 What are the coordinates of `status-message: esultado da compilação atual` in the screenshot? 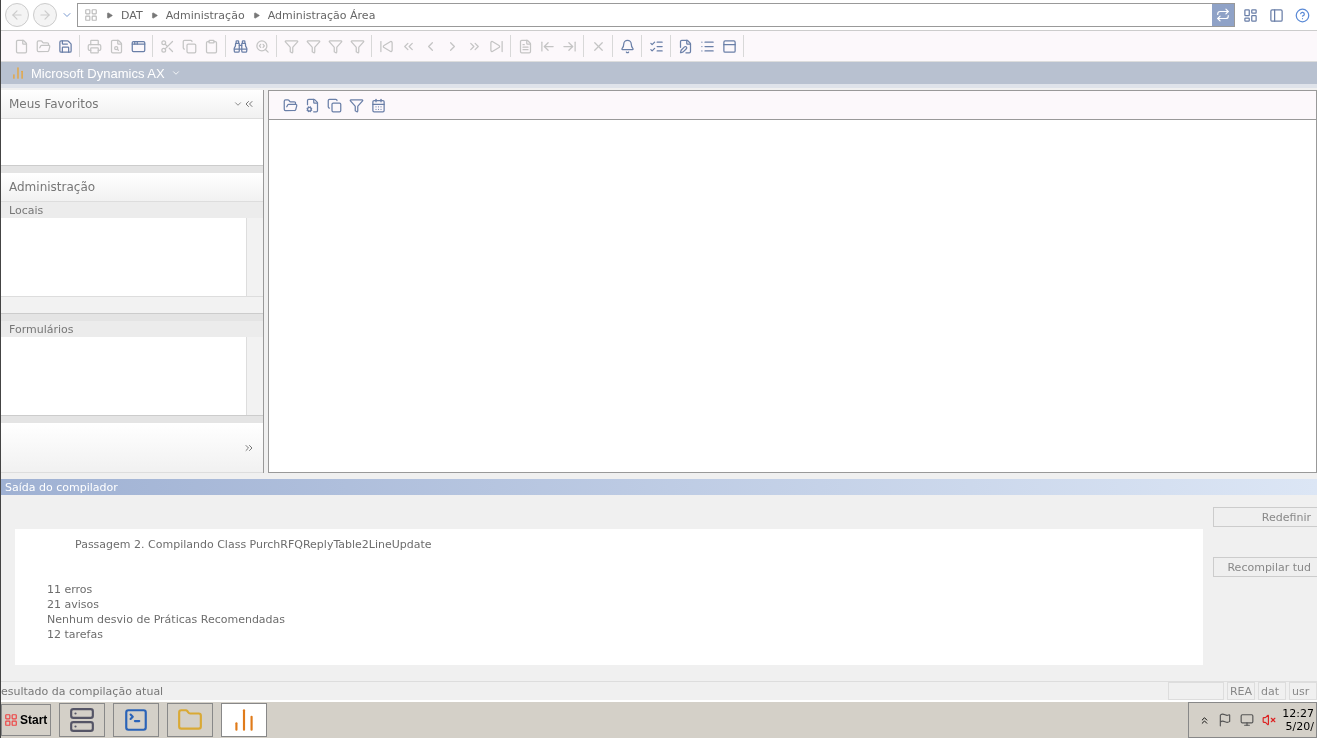 It's located at (83, 691).